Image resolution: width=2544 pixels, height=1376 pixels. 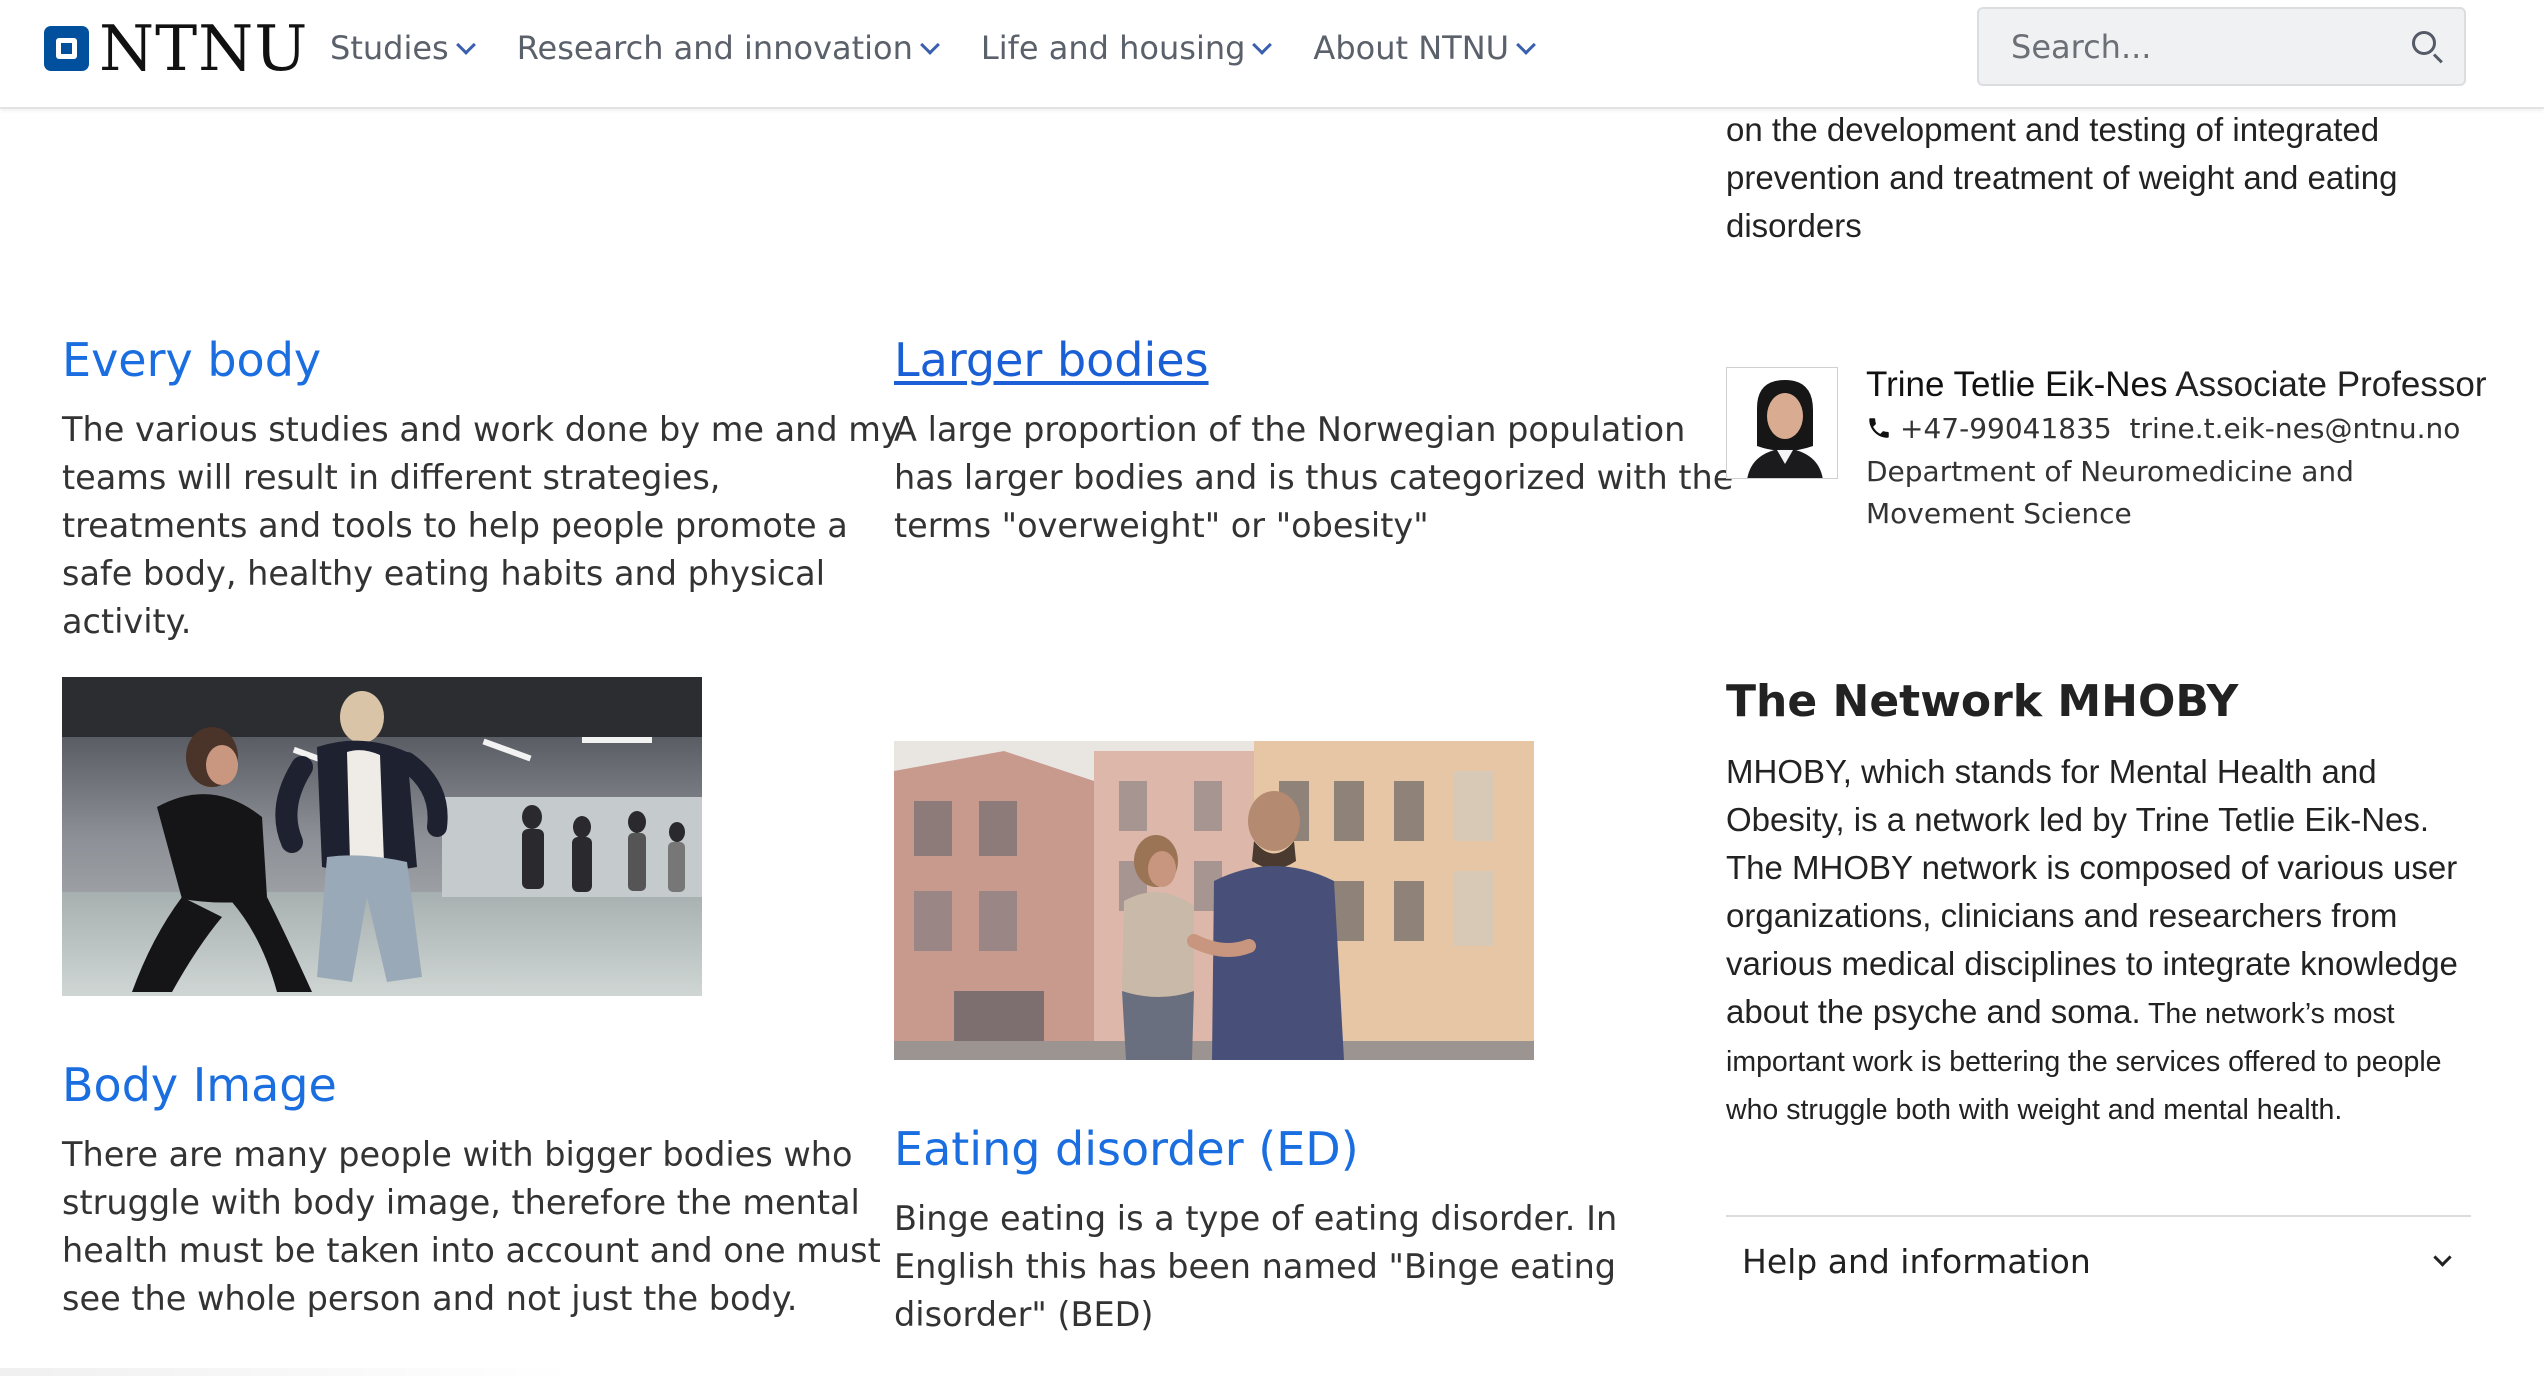 What do you see at coordinates (382, 836) in the screenshot?
I see `dance-studio-image` at bounding box center [382, 836].